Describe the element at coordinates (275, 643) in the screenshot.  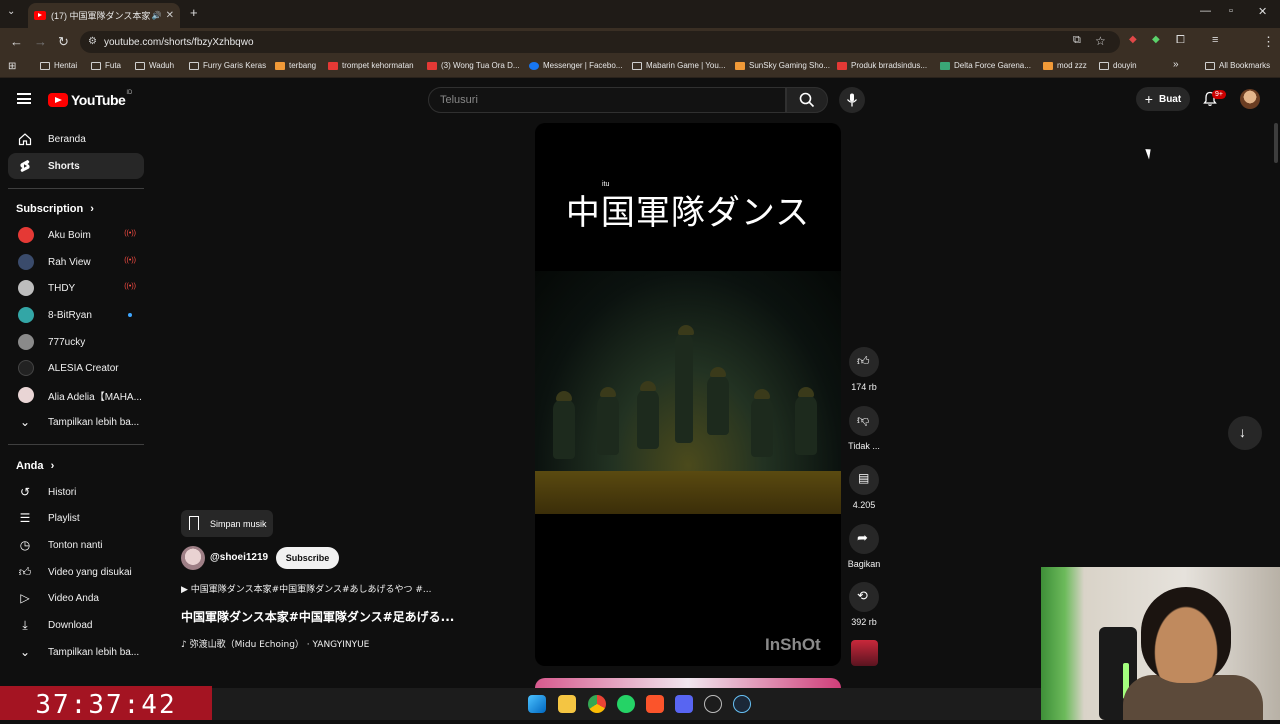
I see `music-credit: ♪ 弥渡山歌（Midu Echoing） · YANGYINYUE` at that location.